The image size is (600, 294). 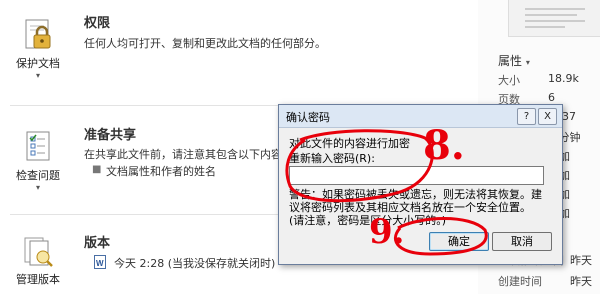 I want to click on annotation-circle-input, so click(x=359, y=166).